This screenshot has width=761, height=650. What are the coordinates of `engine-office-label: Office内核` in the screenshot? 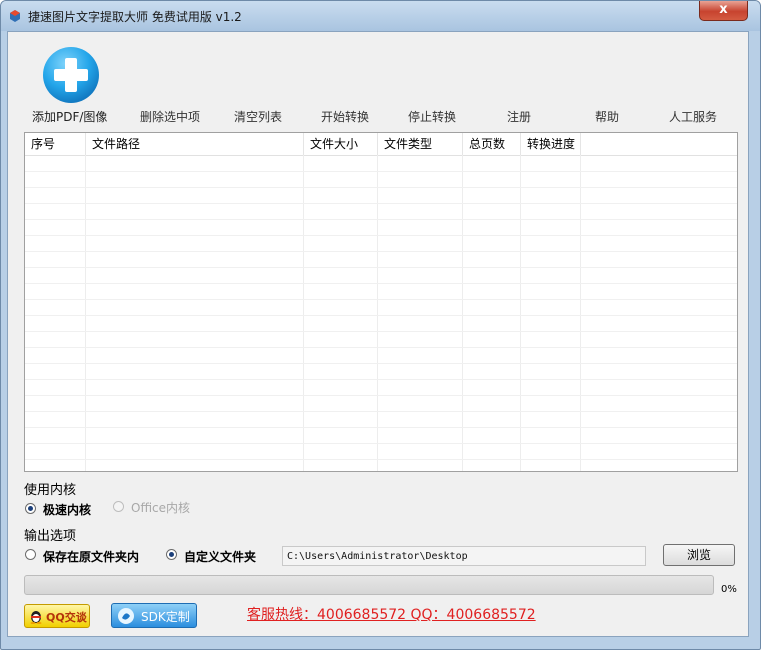 It's located at (161, 508).